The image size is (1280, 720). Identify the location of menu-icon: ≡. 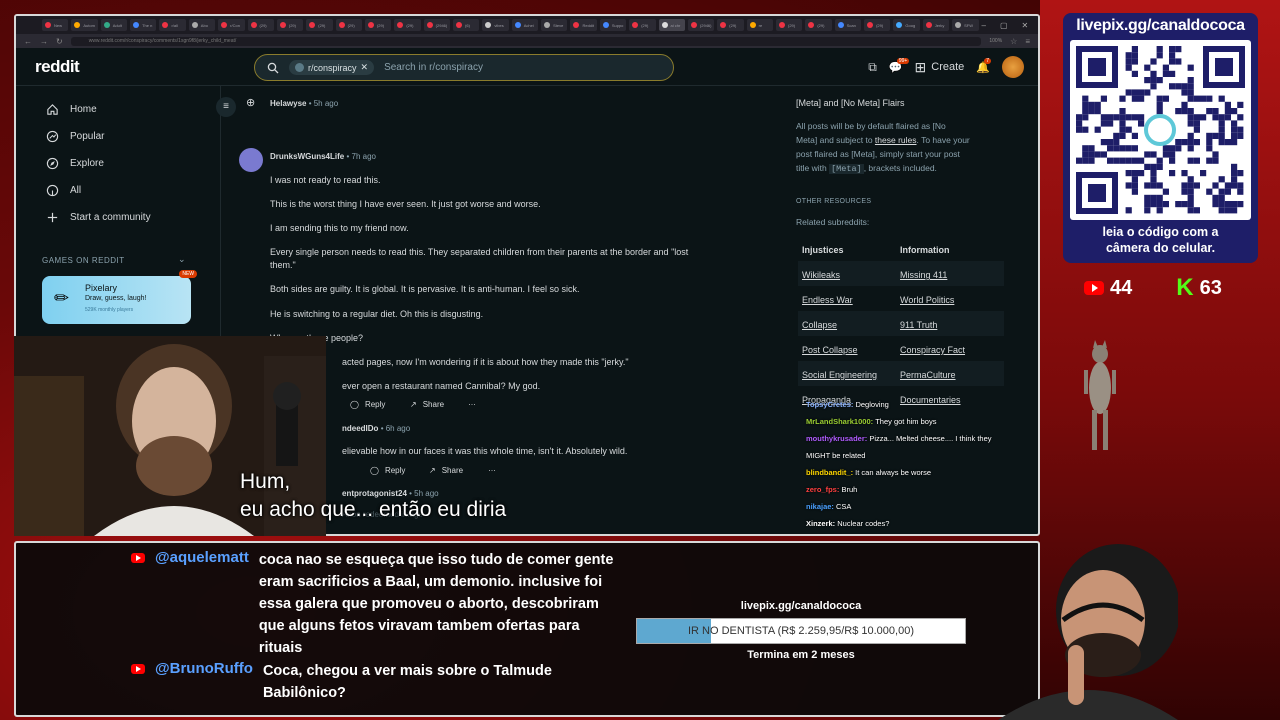
(1027, 41).